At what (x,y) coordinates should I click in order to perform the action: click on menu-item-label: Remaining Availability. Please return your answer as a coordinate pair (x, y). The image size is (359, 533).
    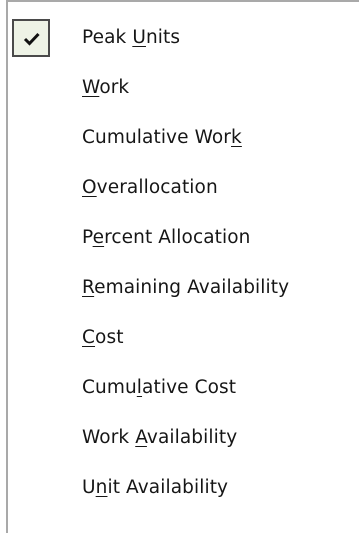
    Looking at the image, I should click on (186, 287).